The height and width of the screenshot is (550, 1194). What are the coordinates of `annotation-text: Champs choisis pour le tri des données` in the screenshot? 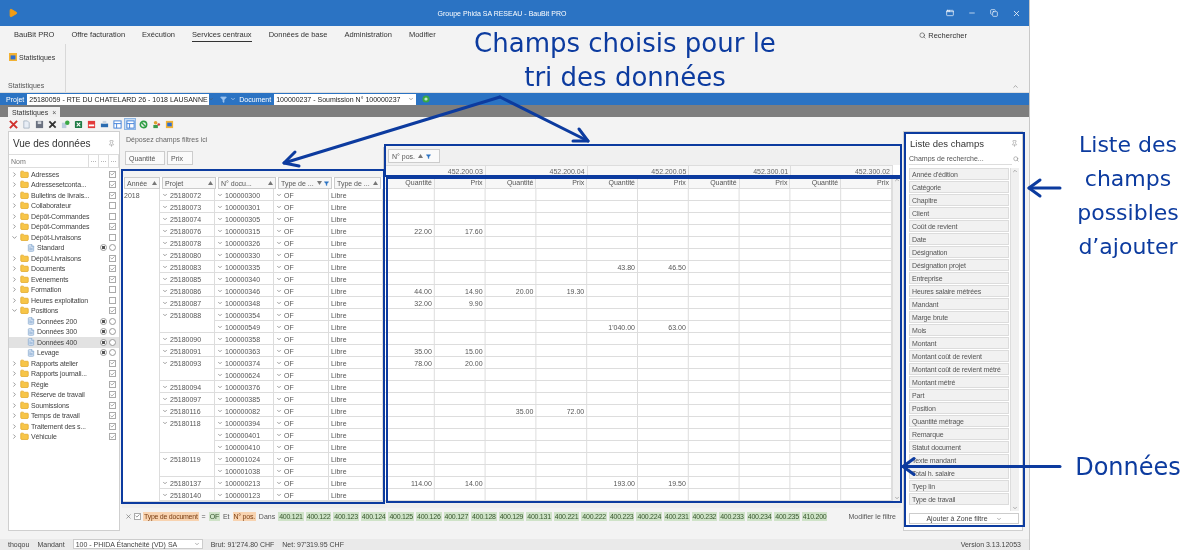 It's located at (625, 60).